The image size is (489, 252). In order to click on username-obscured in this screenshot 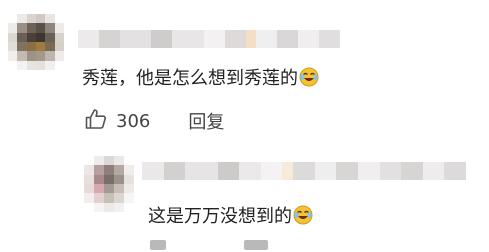, I will do `click(209, 39)`.